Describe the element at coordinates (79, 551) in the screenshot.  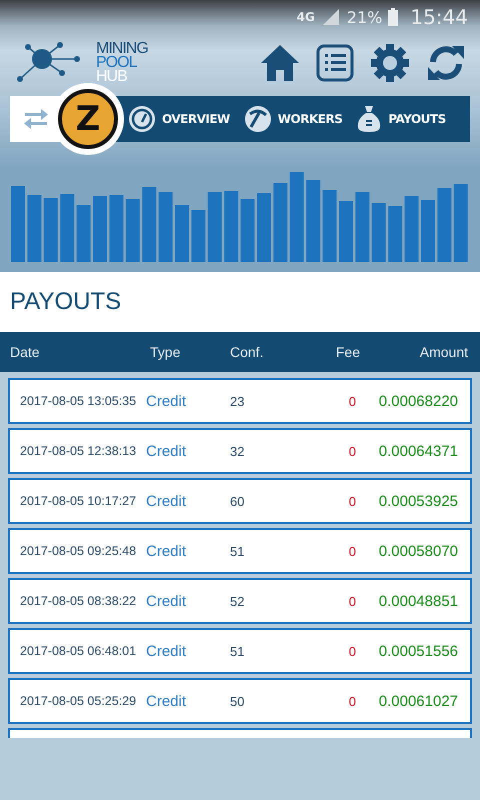
I see `date-cell-text: 2017-08-05 09:25:48` at that location.